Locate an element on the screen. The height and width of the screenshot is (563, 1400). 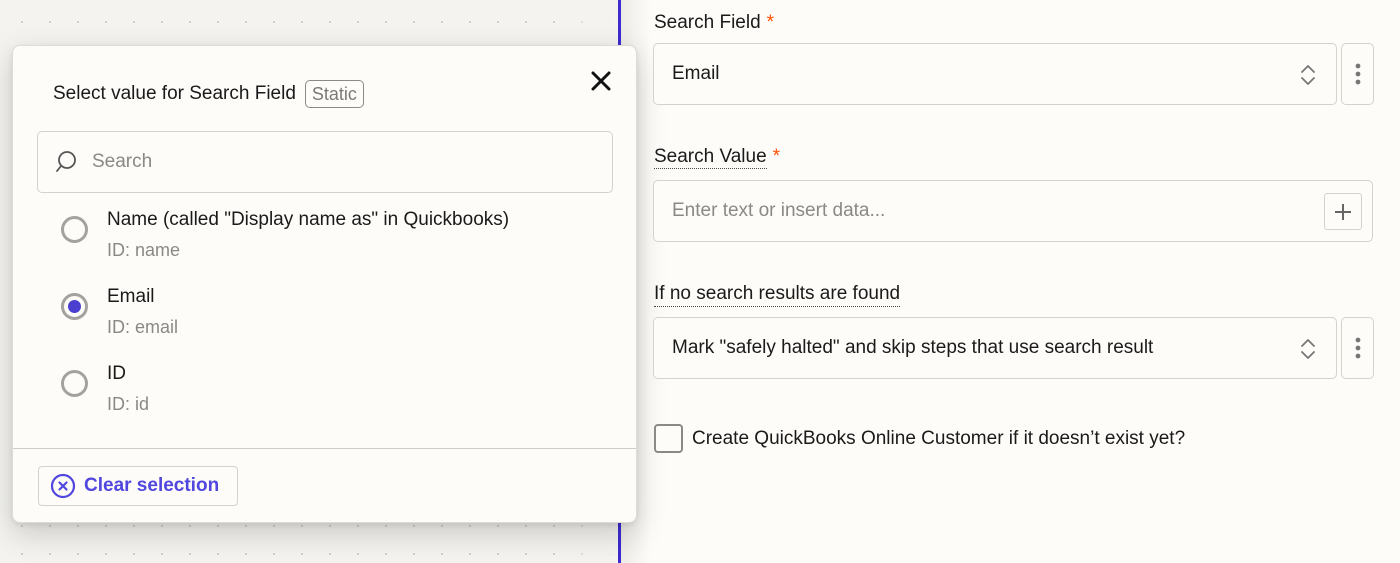
search-value-field is located at coordinates (1013, 211).